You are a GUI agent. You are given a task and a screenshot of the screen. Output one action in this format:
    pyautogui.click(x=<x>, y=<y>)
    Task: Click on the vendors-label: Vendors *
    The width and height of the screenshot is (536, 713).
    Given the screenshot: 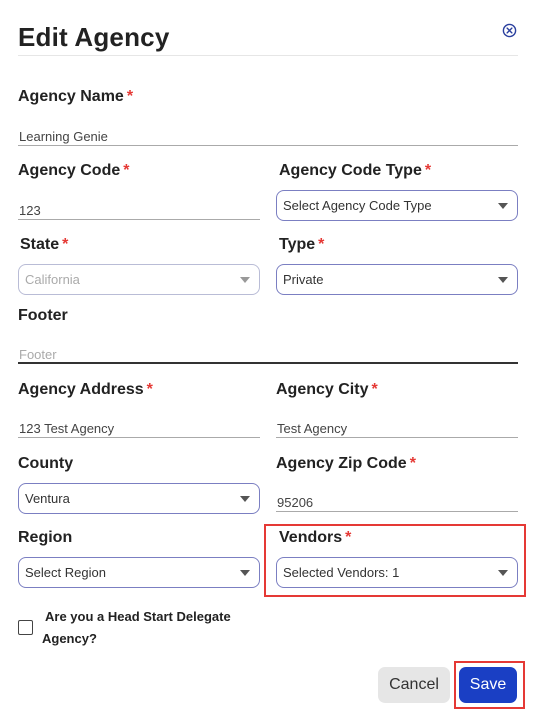 What is the action you would take?
    pyautogui.click(x=315, y=537)
    